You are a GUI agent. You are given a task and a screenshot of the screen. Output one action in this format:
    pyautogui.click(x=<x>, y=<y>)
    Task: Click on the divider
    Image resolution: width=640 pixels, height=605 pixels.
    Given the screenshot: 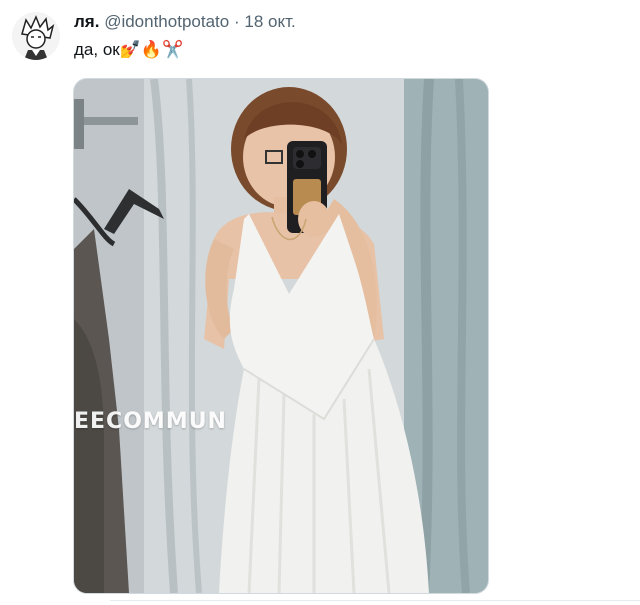 What is the action you would take?
    pyautogui.click(x=375, y=600)
    